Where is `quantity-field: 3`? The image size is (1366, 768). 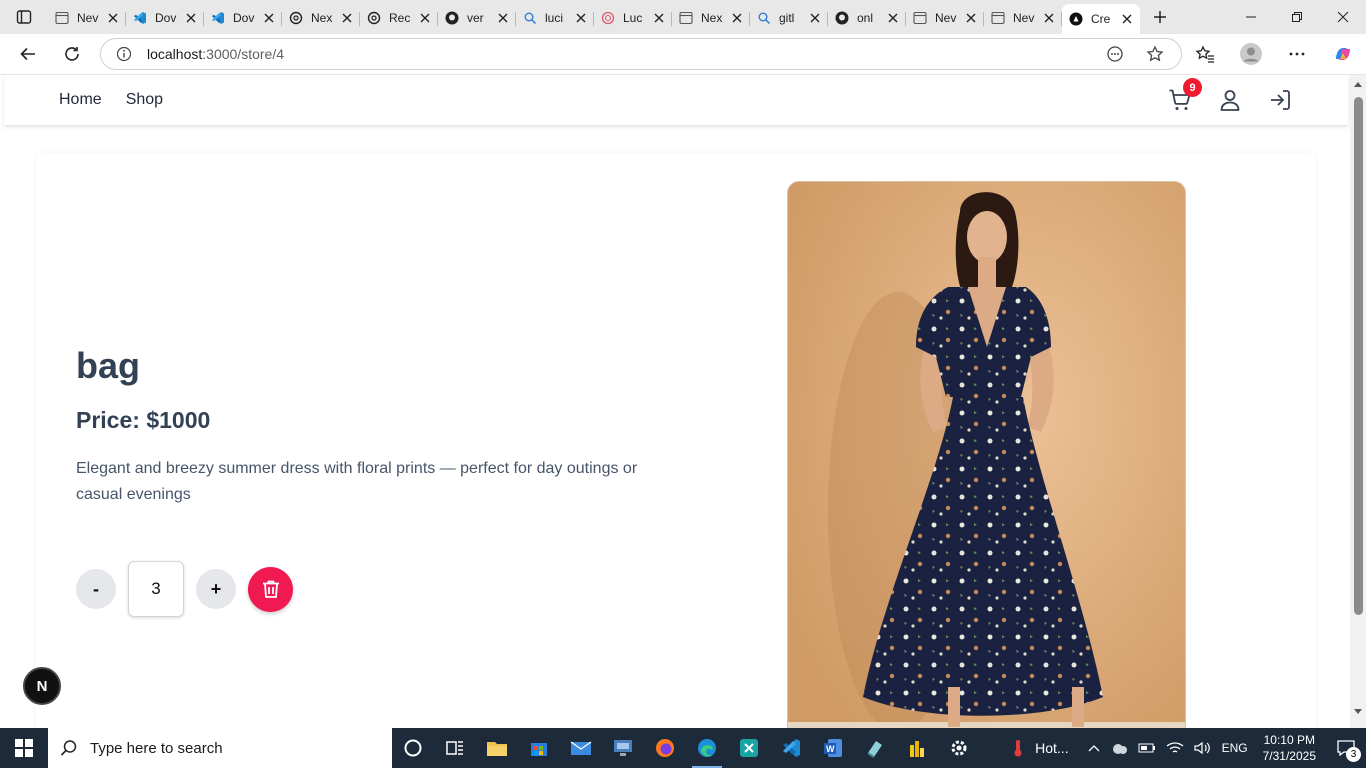
quantity-field: 3 is located at coordinates (156, 589).